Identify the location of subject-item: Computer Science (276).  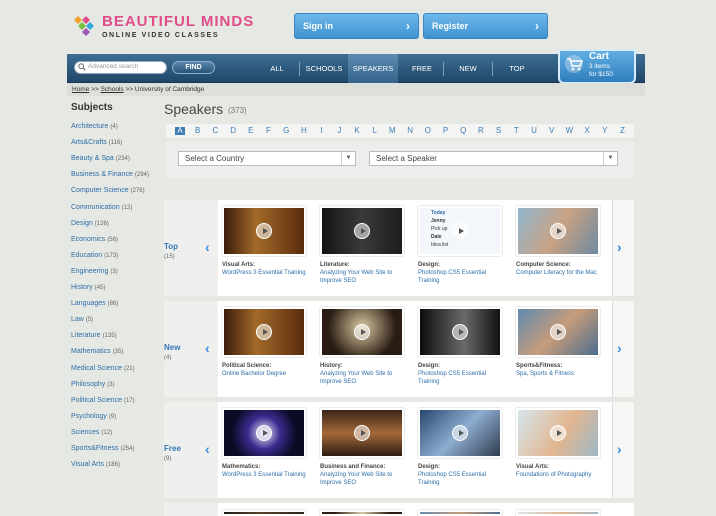
(108, 190).